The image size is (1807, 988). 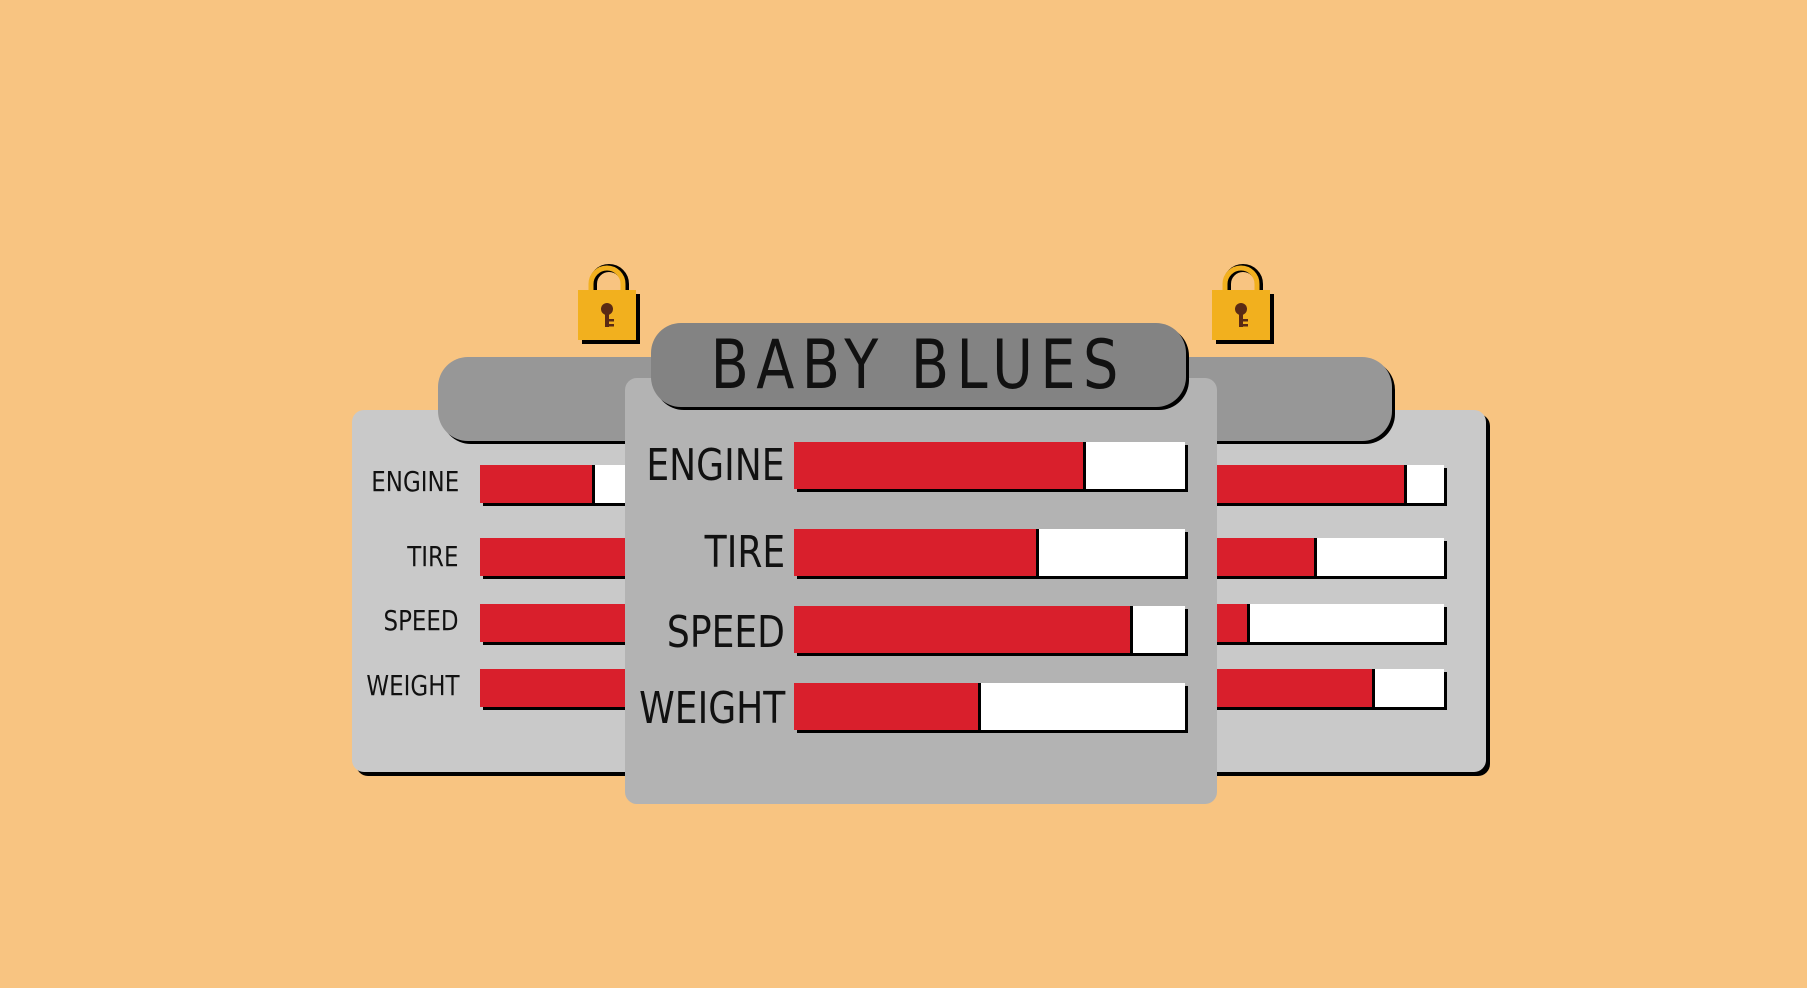 What do you see at coordinates (711, 708) in the screenshot?
I see `stat-label-weight: WEIGHT` at bounding box center [711, 708].